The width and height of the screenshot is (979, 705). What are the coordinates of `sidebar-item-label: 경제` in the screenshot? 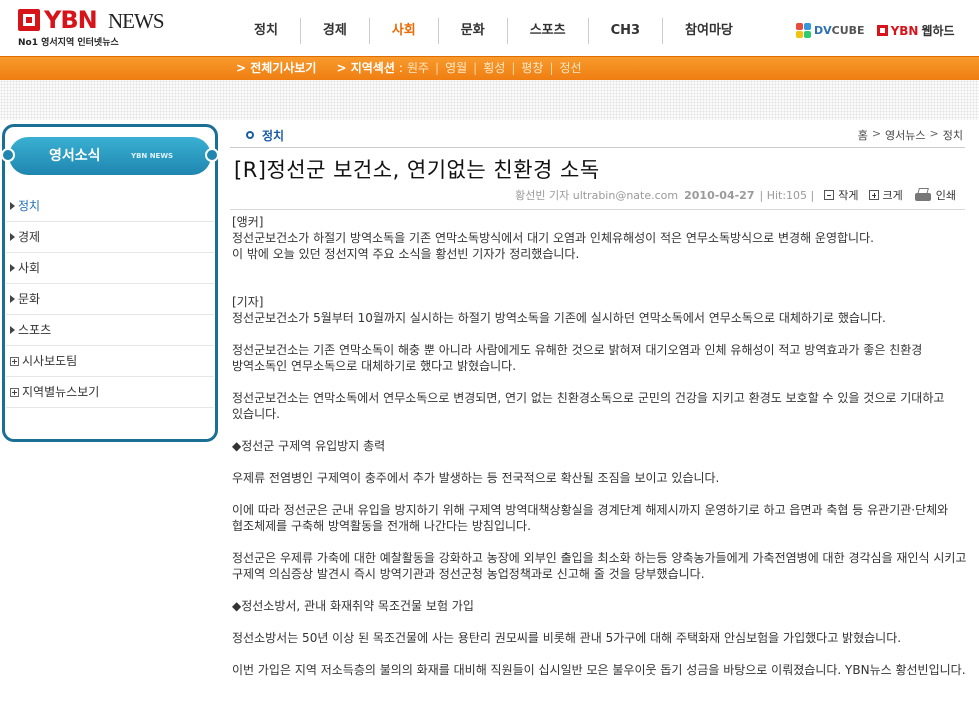 It's located at (29, 236).